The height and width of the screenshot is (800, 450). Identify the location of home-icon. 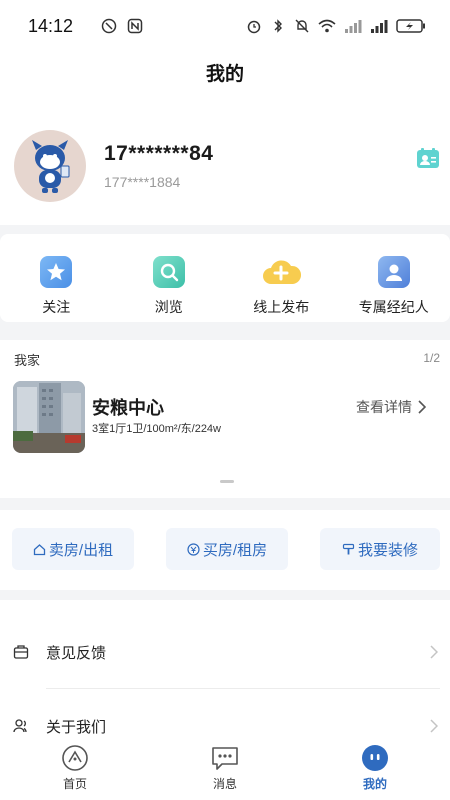
(75, 758).